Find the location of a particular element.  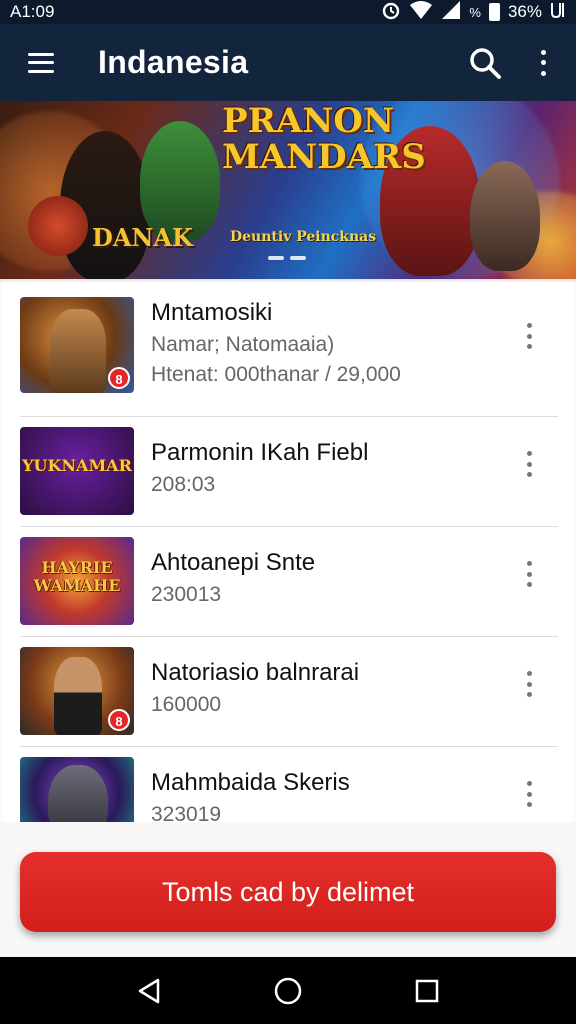

banner-sub-text: Deuntiv Peincknas is located at coordinates (303, 237).